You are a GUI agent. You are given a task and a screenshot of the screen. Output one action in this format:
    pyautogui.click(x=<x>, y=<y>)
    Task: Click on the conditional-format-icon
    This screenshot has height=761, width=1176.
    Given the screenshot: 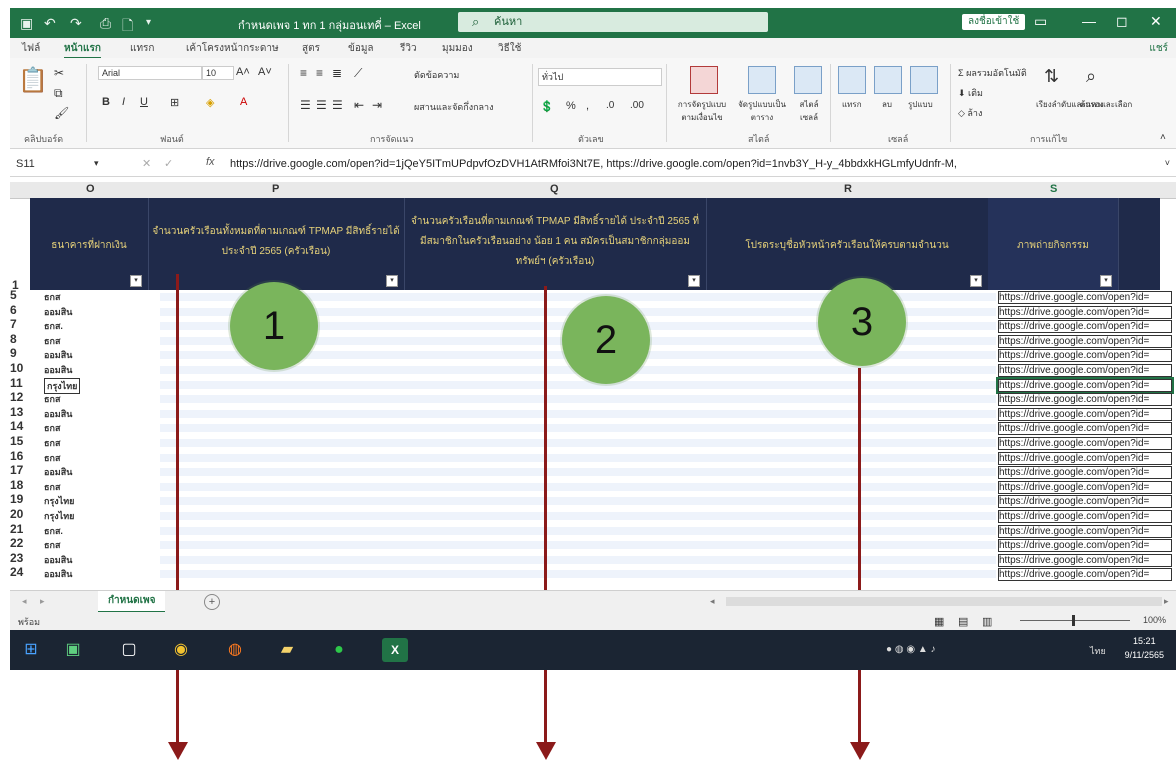 What is the action you would take?
    pyautogui.click(x=704, y=80)
    